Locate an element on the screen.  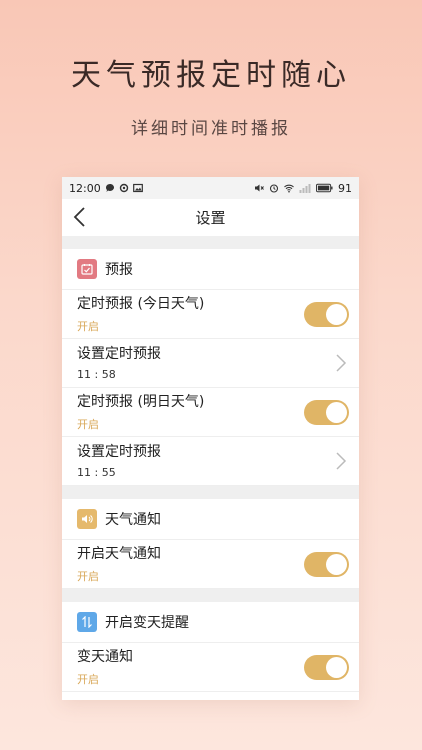
headline: 天气预报定时随心 is located at coordinates (211, 75).